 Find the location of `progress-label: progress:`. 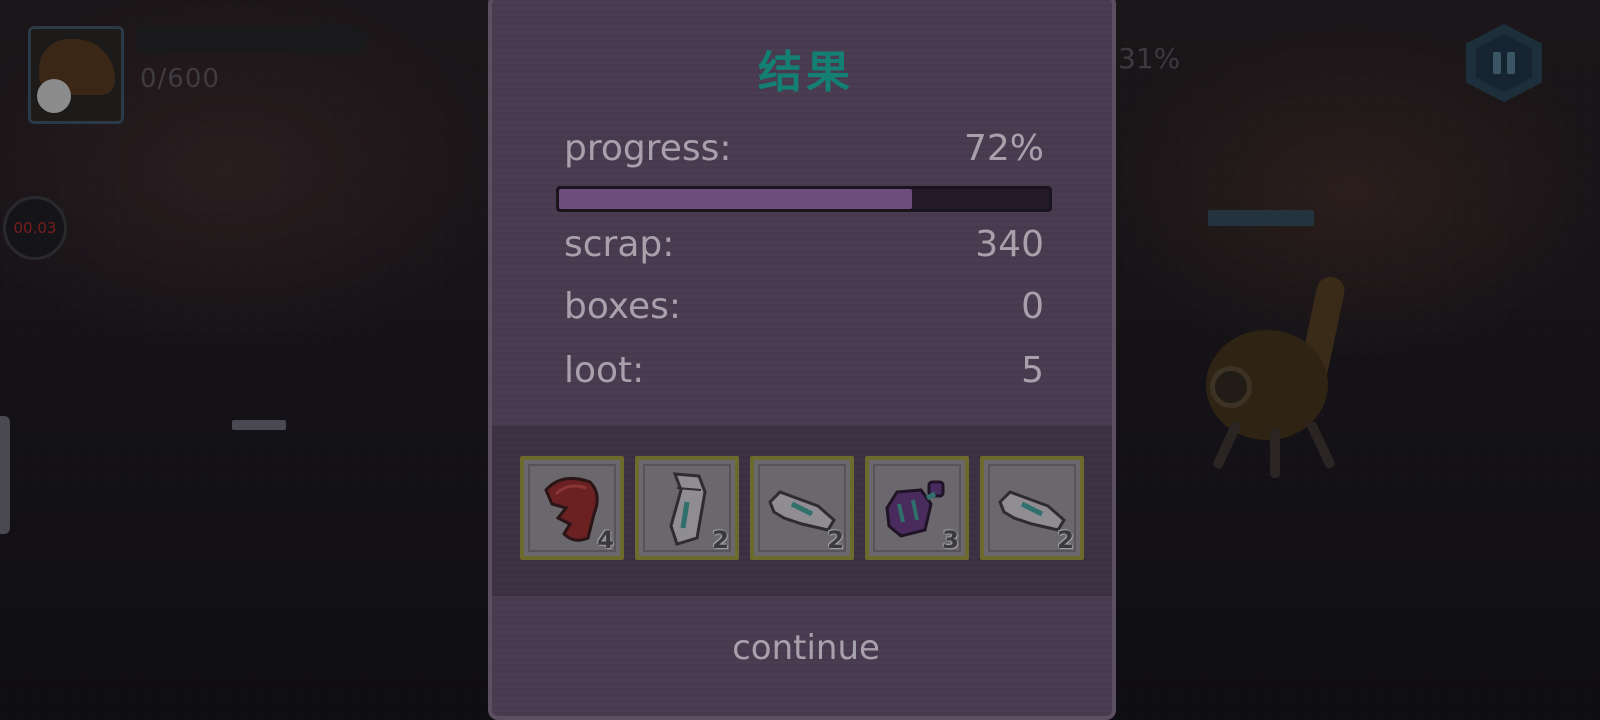

progress-label: progress: is located at coordinates (648, 148).